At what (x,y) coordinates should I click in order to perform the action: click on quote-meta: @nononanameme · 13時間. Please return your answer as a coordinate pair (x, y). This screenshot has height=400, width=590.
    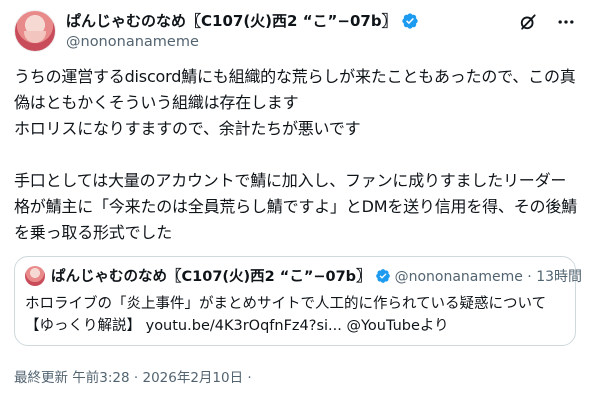
    Looking at the image, I should click on (488, 276).